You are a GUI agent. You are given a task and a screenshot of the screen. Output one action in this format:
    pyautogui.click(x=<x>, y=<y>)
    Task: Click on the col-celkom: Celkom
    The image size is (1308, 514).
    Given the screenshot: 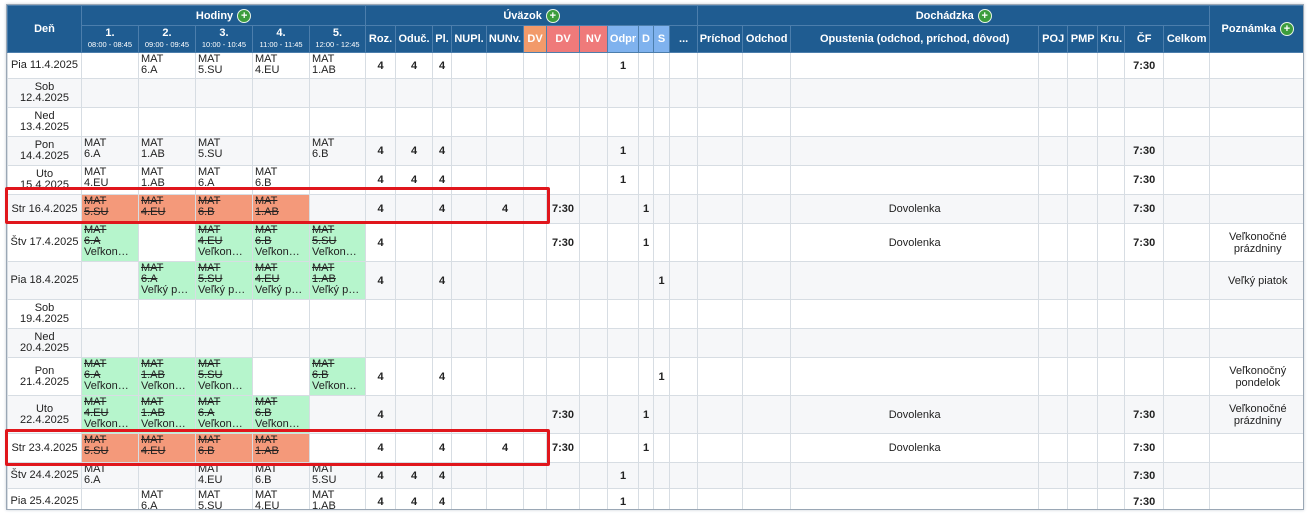 What is the action you would take?
    pyautogui.click(x=1187, y=39)
    